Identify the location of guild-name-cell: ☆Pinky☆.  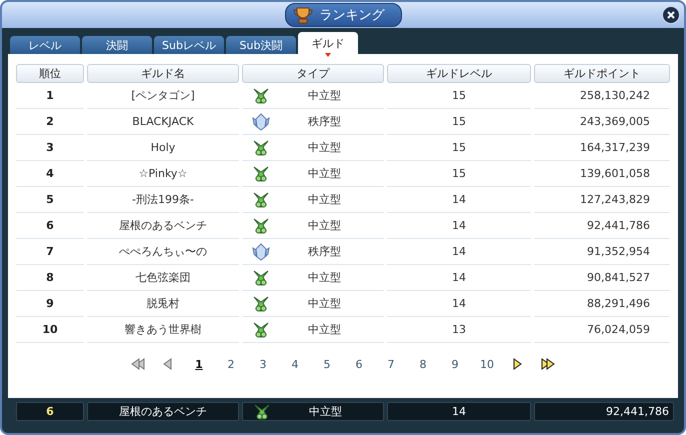
(163, 174).